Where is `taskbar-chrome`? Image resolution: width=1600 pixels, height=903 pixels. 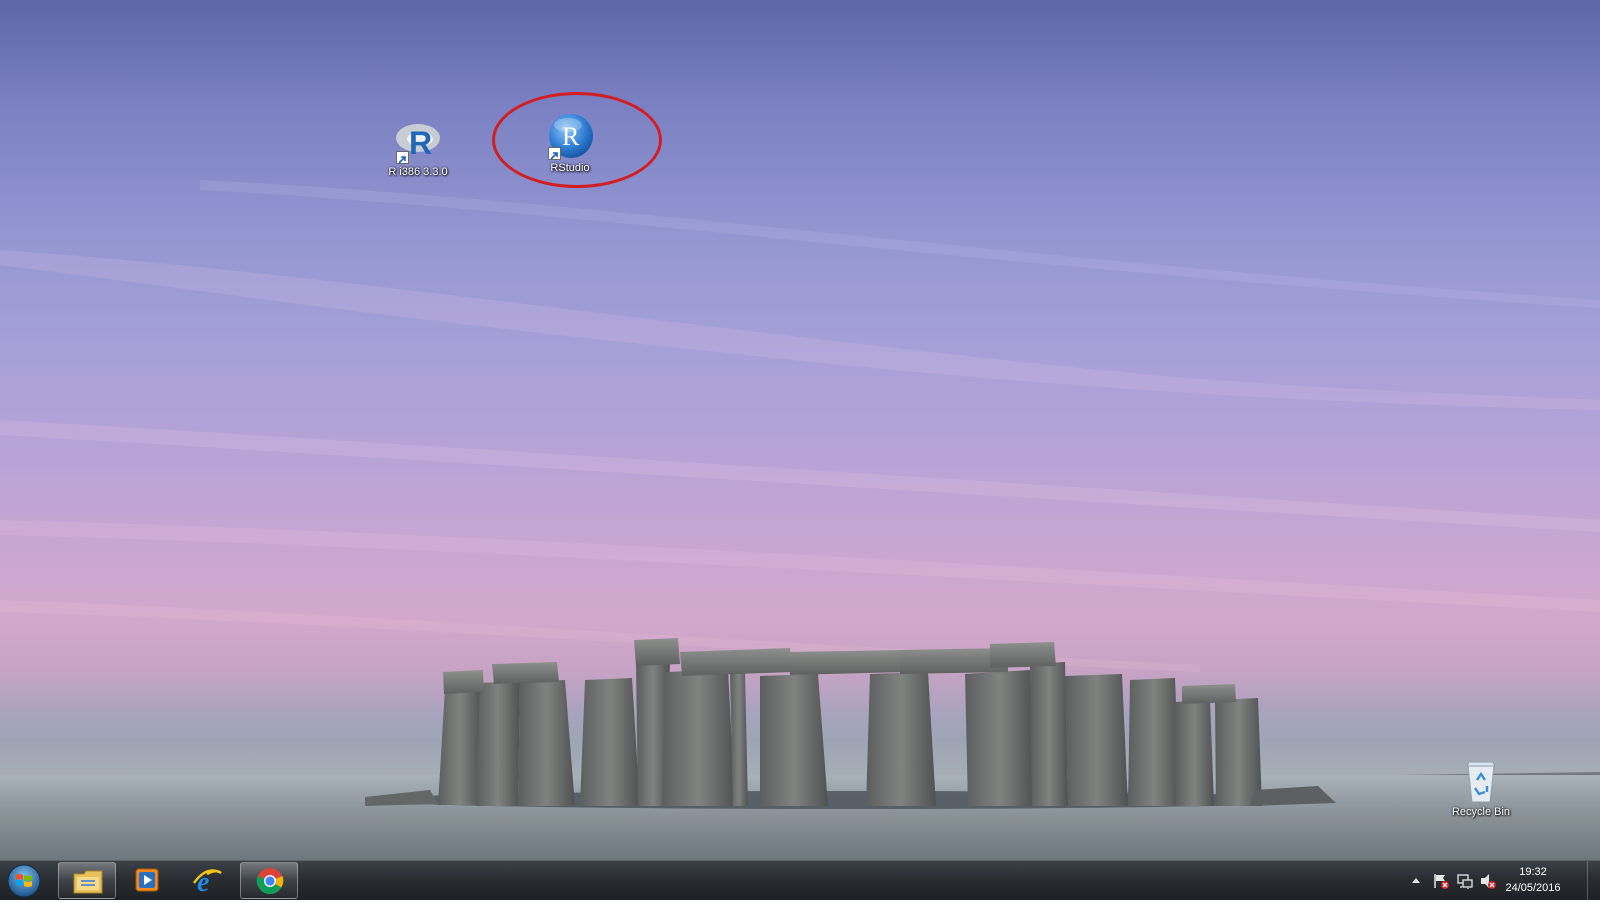
taskbar-chrome is located at coordinates (269, 880).